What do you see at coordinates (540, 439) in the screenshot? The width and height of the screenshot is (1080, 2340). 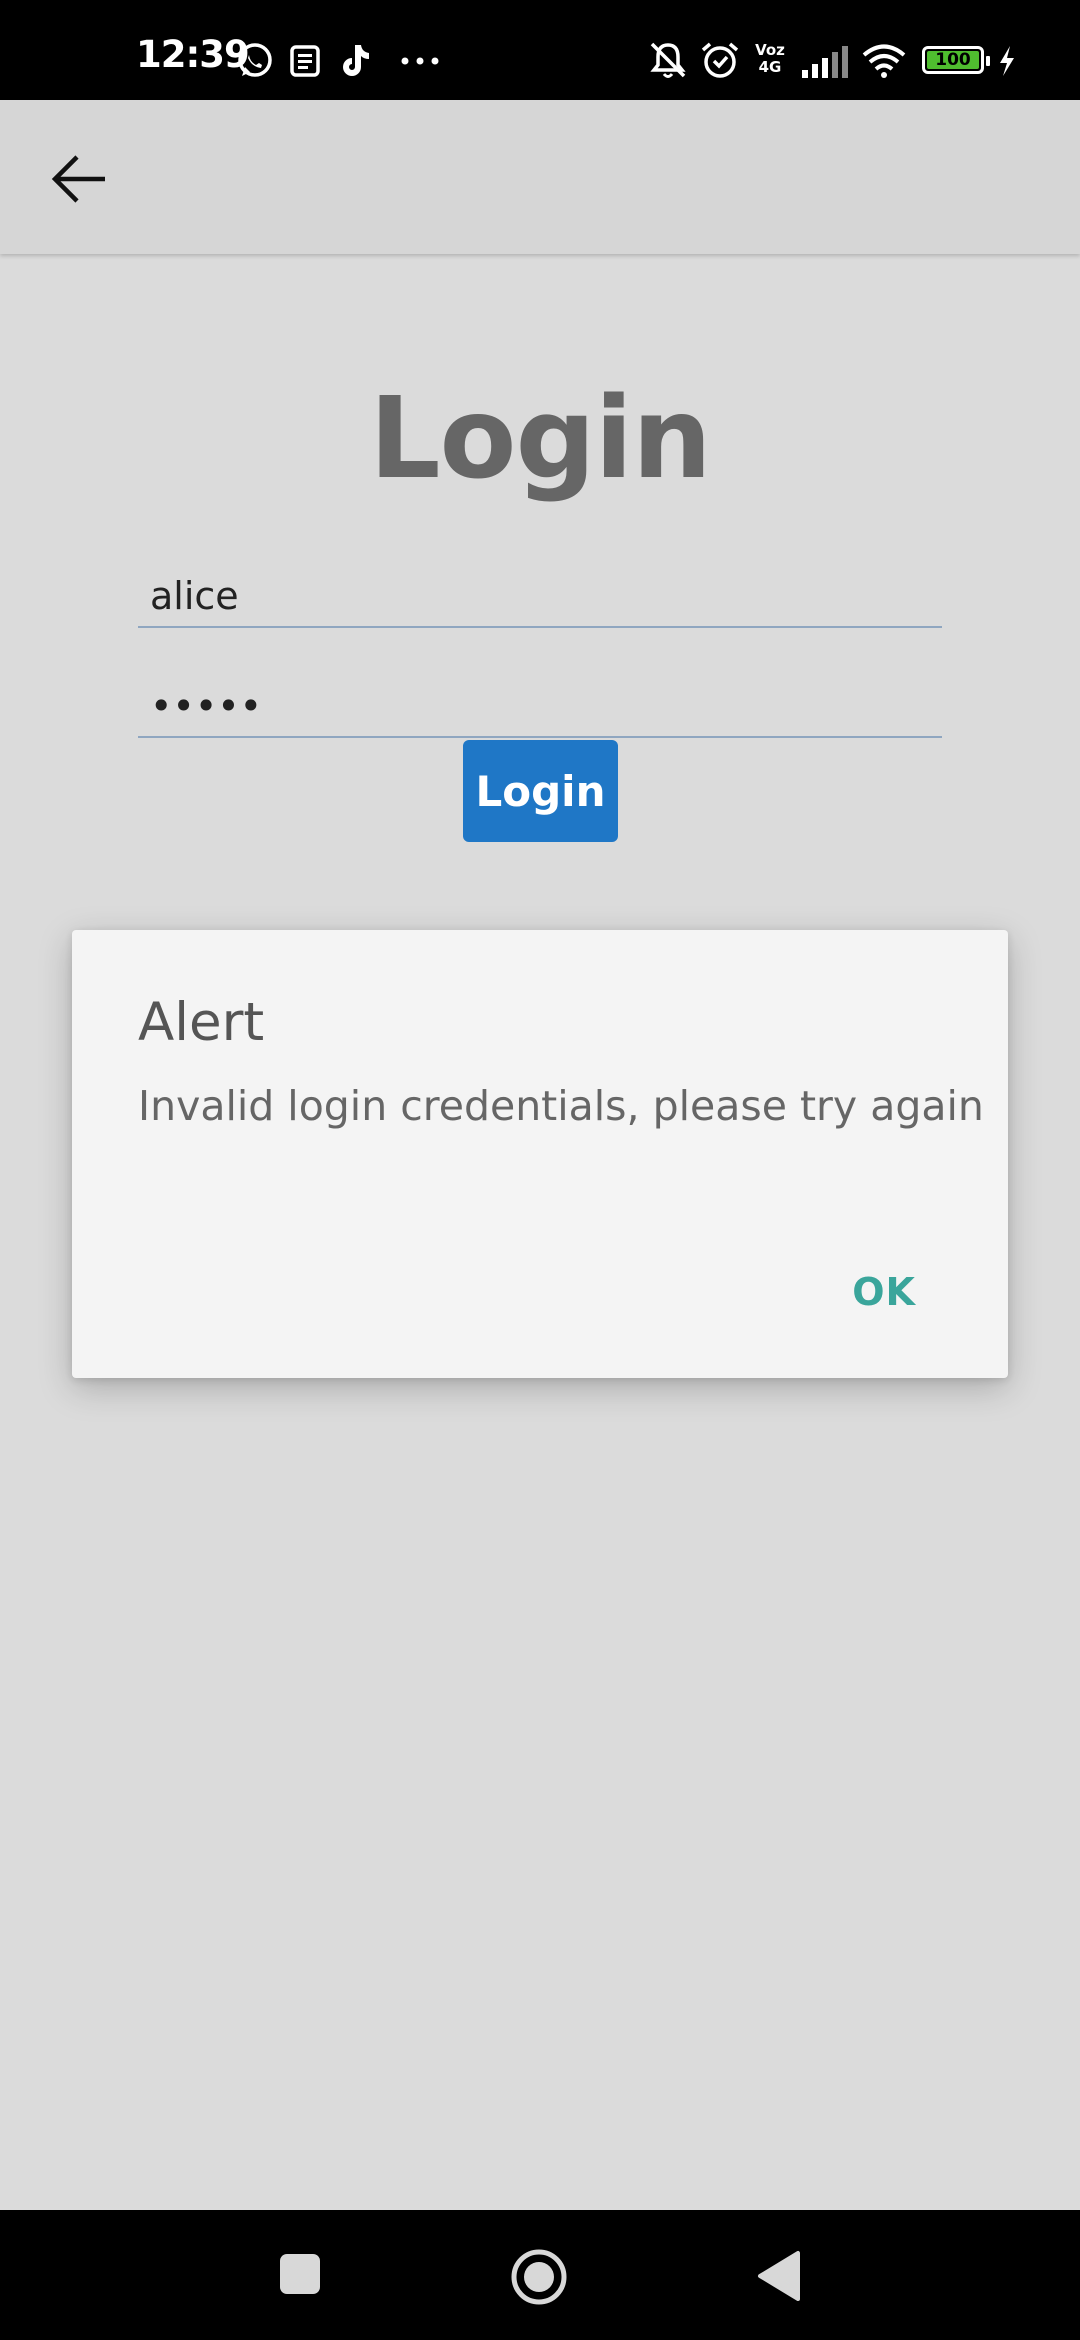 I see `page-title: Login` at bounding box center [540, 439].